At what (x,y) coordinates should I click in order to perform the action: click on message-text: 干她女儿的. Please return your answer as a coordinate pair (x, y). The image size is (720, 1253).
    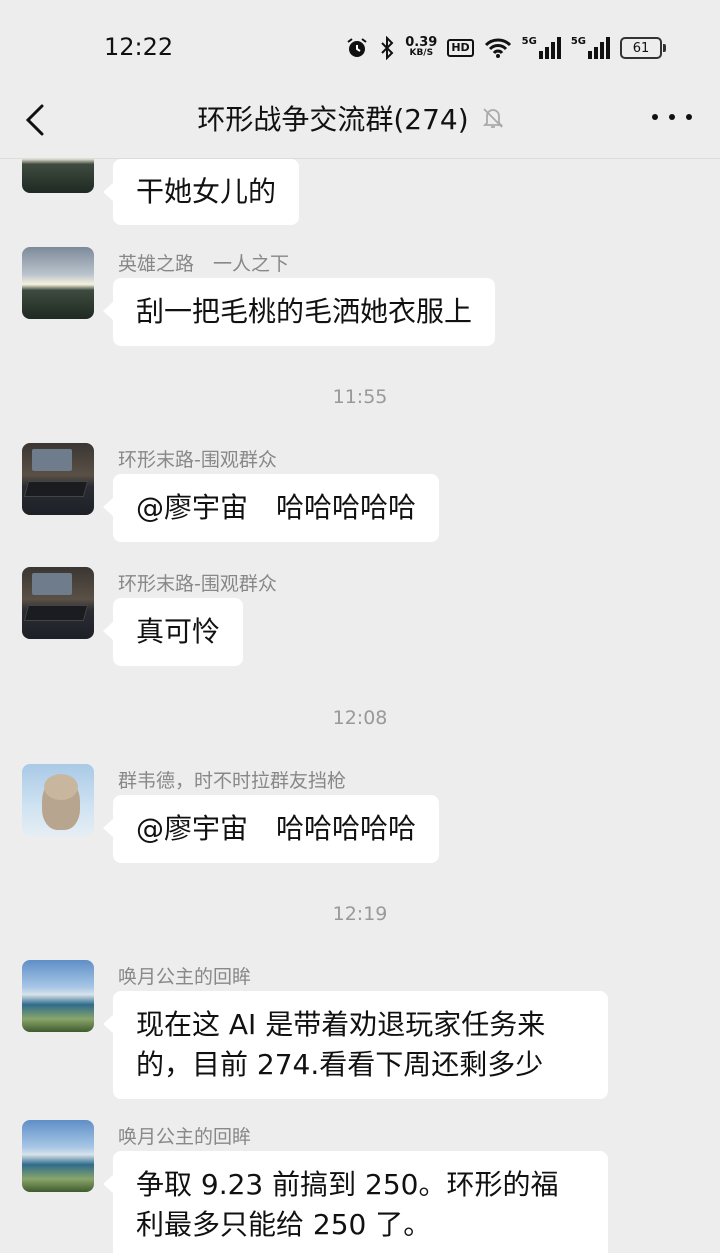
    Looking at the image, I should click on (206, 191).